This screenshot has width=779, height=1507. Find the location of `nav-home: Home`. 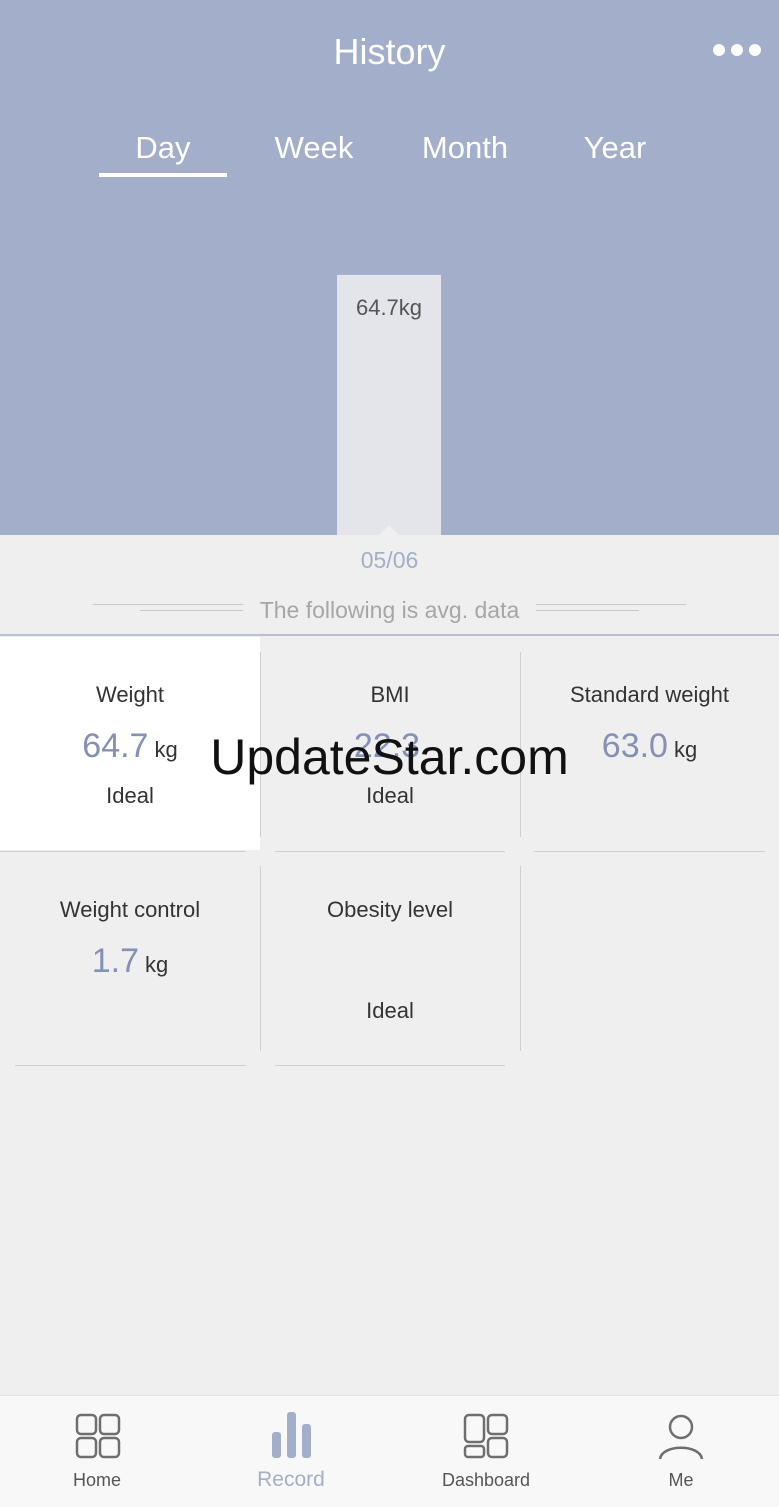

nav-home: Home is located at coordinates (97, 1451).